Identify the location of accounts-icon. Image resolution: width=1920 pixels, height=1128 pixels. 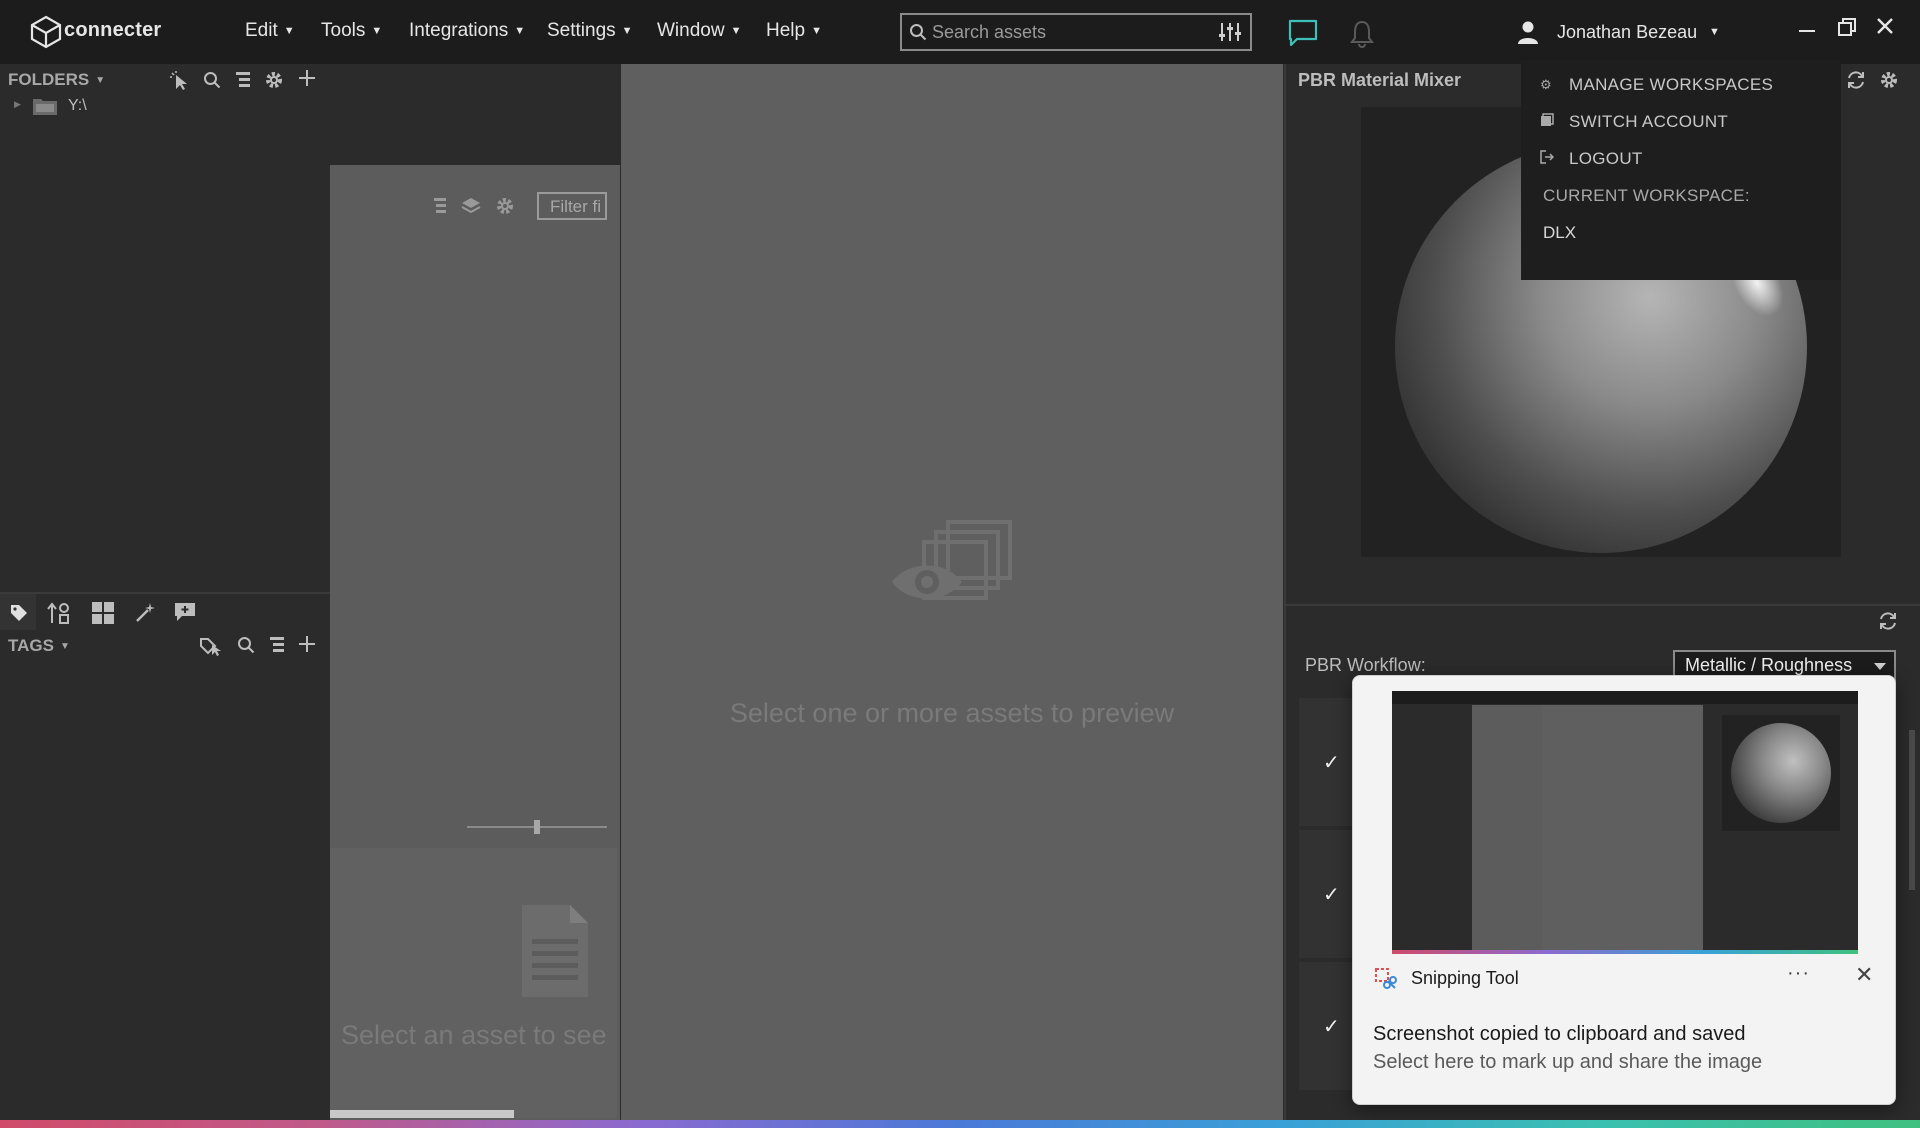
(1547, 120).